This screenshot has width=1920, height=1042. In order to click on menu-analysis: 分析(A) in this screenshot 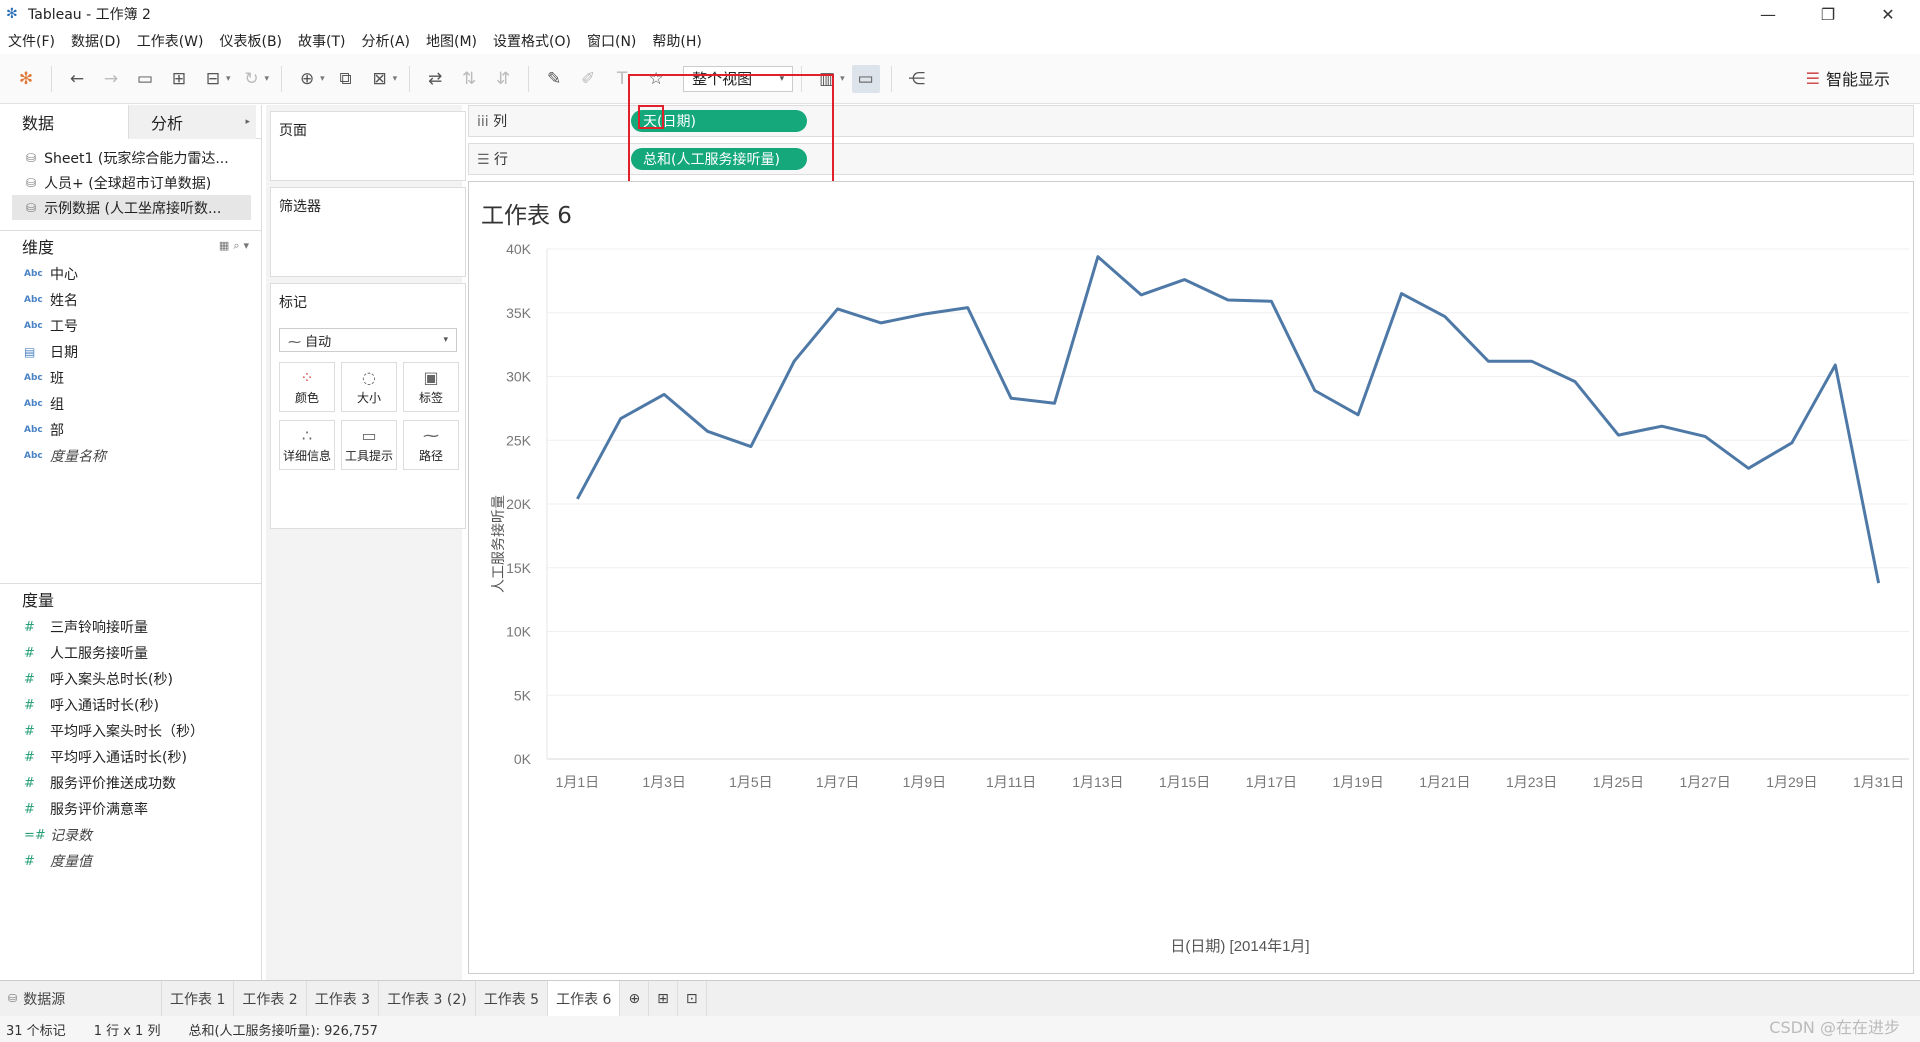, I will do `click(386, 41)`.